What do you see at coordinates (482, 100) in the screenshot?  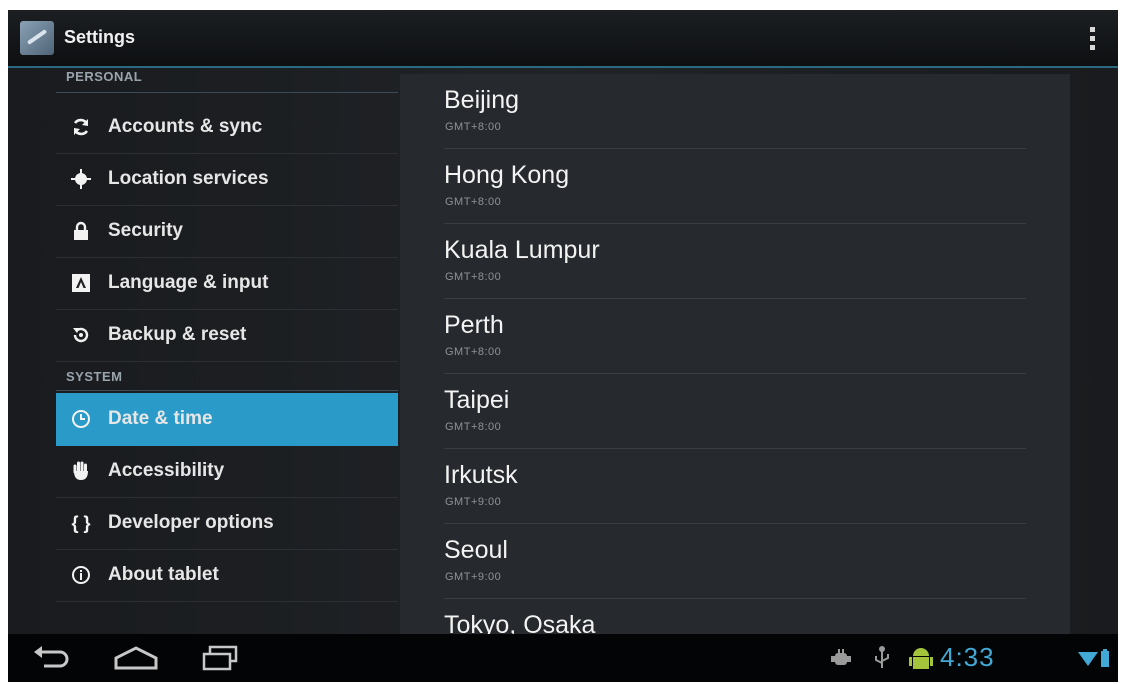 I see `timezone-name: Beijing` at bounding box center [482, 100].